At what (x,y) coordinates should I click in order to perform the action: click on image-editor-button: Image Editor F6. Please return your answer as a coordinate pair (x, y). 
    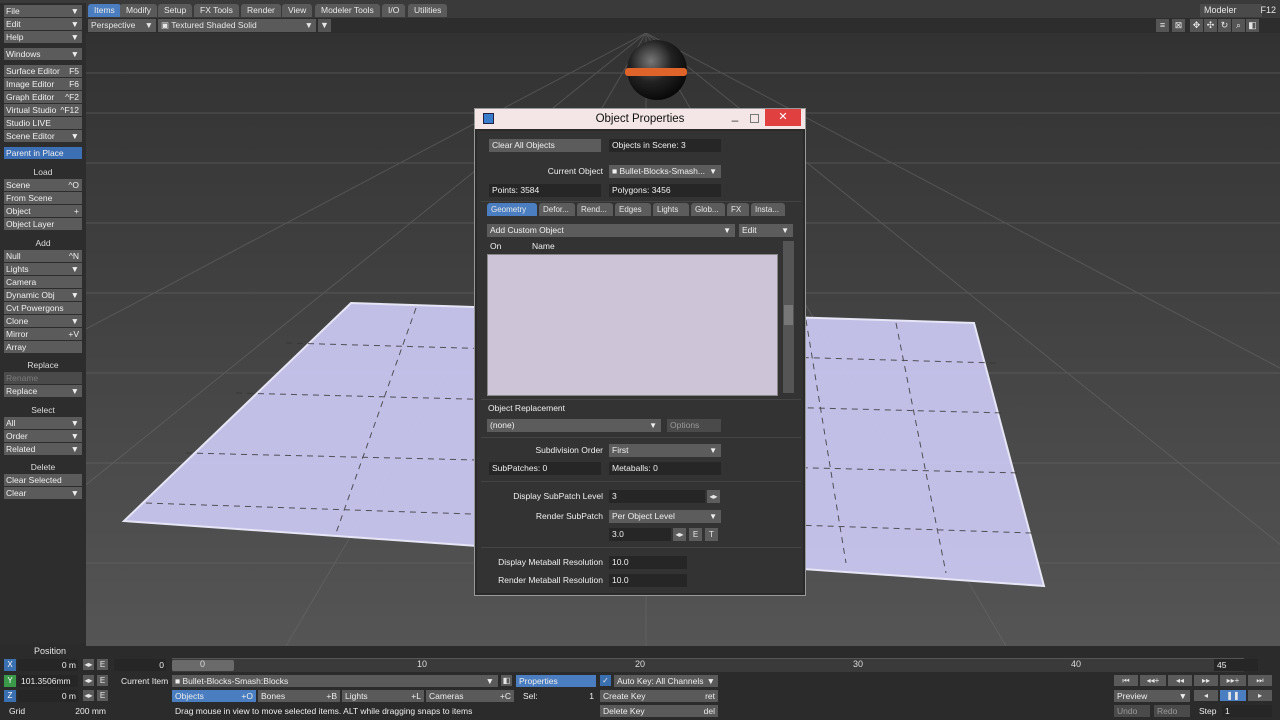
    Looking at the image, I should click on (43, 84).